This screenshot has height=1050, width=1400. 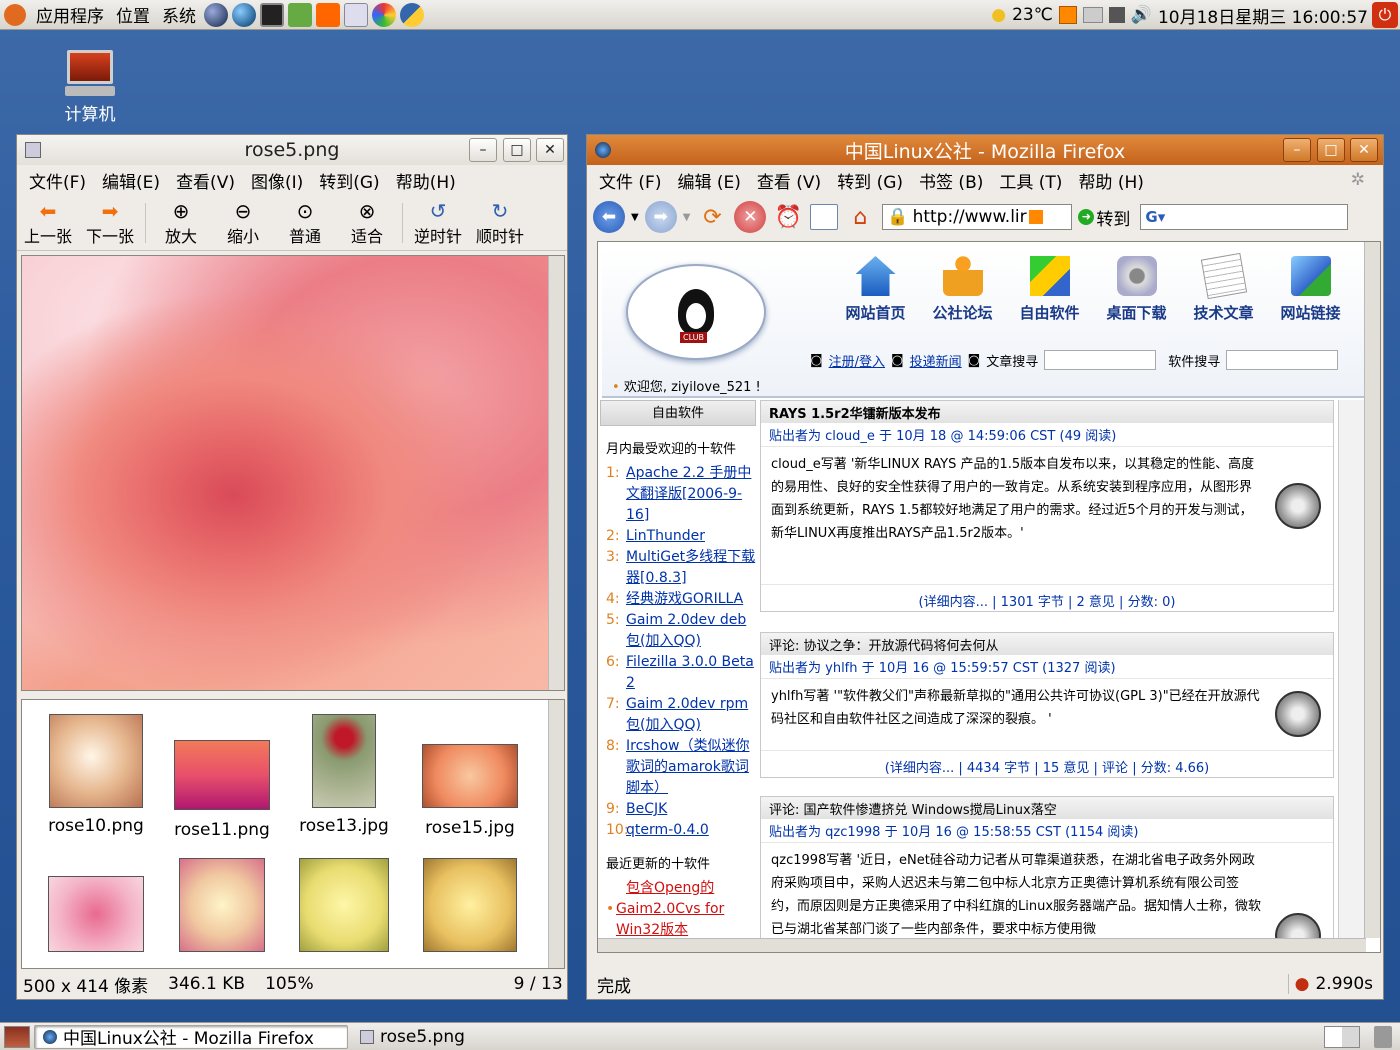 I want to click on thumbnail-rose-yellow, so click(x=344, y=905).